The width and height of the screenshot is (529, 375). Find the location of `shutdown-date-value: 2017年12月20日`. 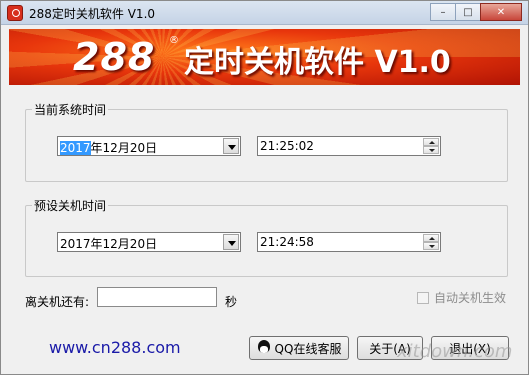

shutdown-date-value: 2017年12月20日 is located at coordinates (109, 244).